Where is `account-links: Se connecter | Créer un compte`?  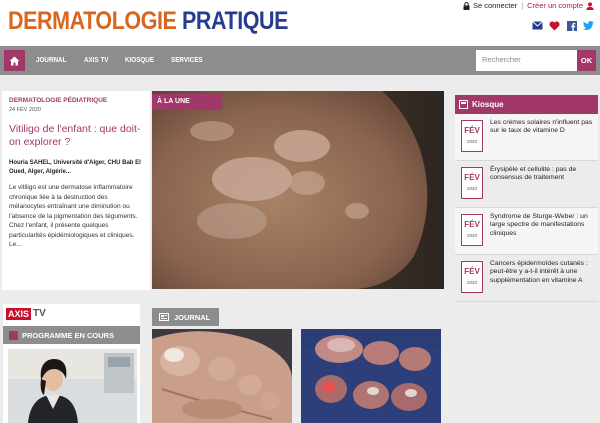 account-links: Se connecter | Créer un compte is located at coordinates (528, 5).